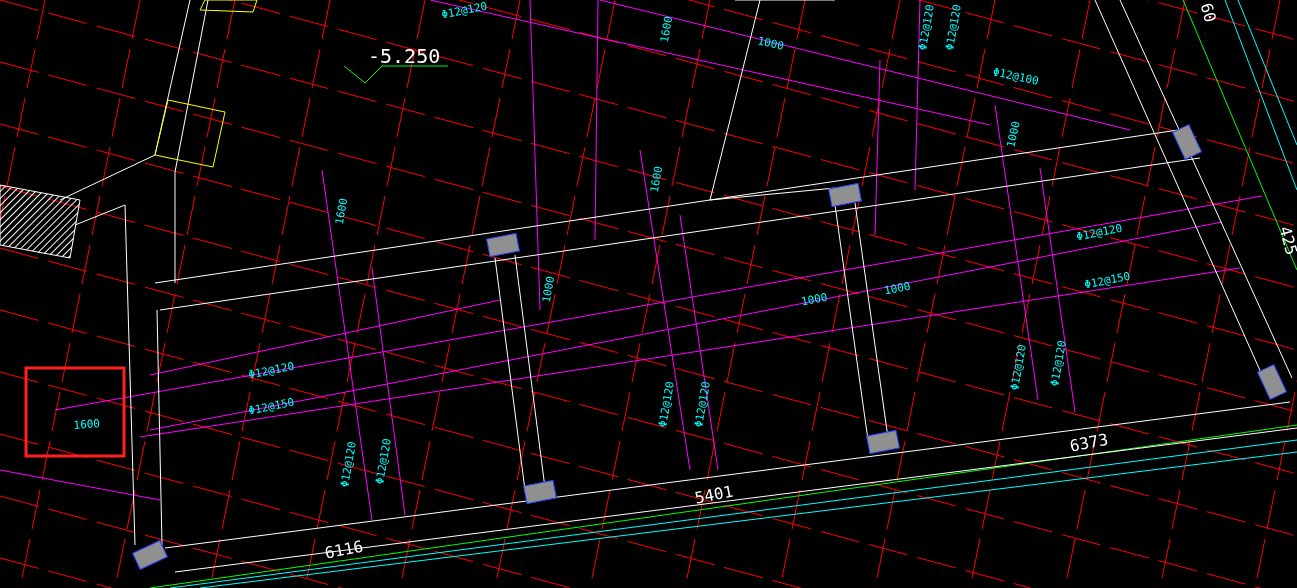 This screenshot has height=588, width=1297. I want to click on dimension-label: 60, so click(1208, 12).